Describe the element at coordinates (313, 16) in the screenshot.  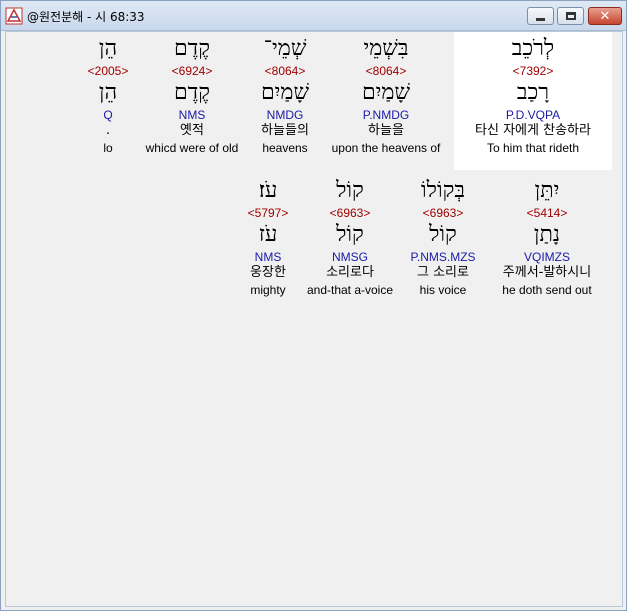
I see `title-bar: @원전분해 - 시 68:33 ✕` at that location.